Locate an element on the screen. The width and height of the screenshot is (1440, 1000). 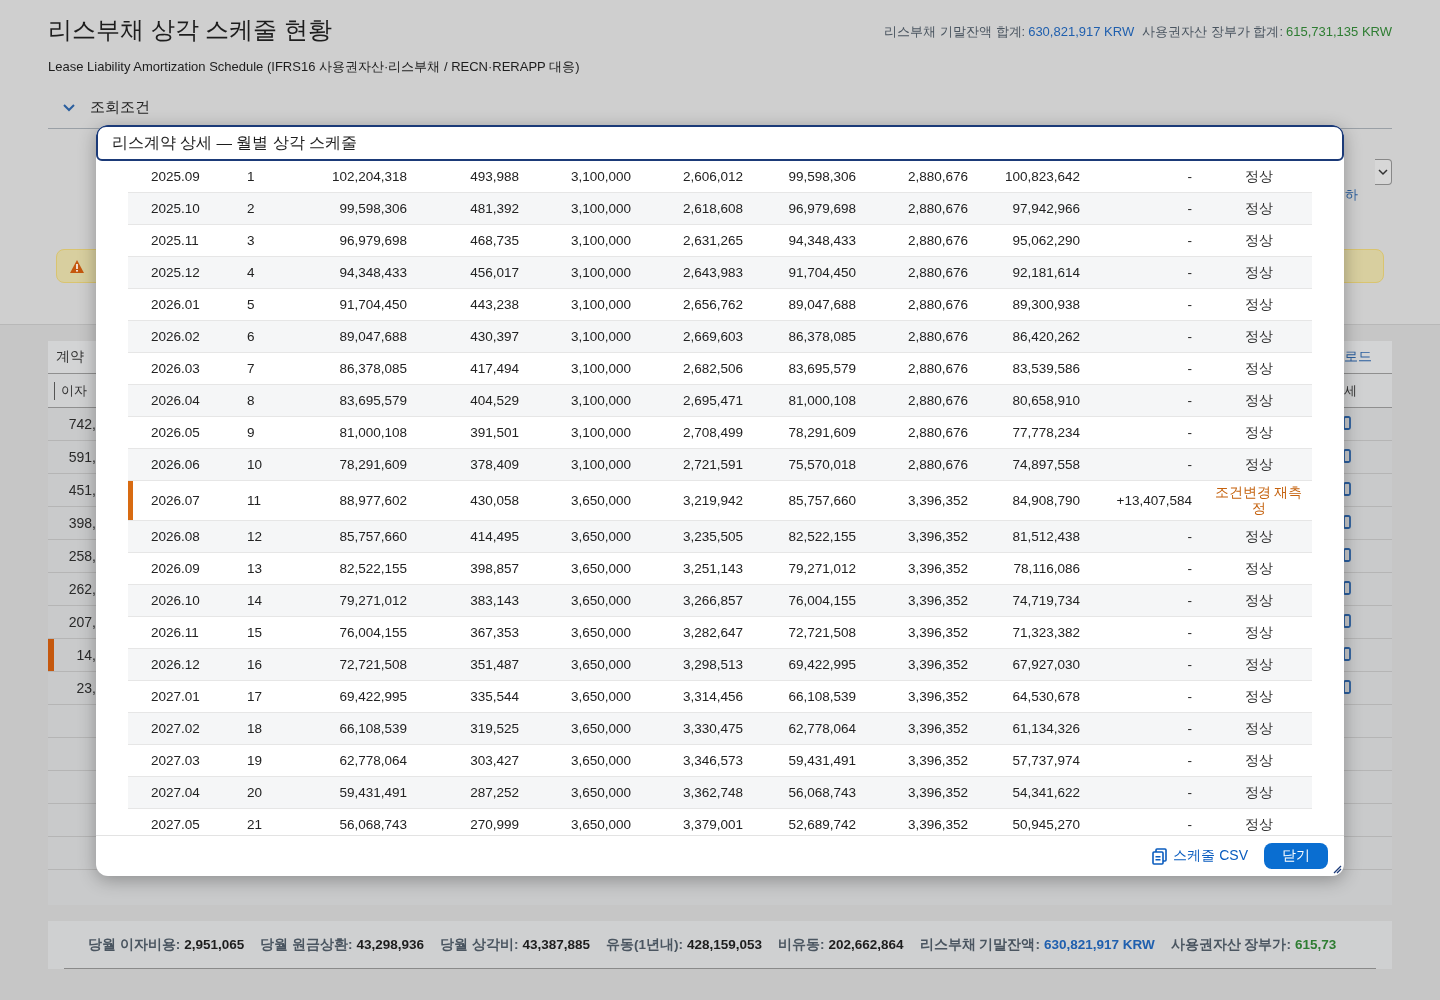
table-cell-text: 2026.08 is located at coordinates (175, 536).